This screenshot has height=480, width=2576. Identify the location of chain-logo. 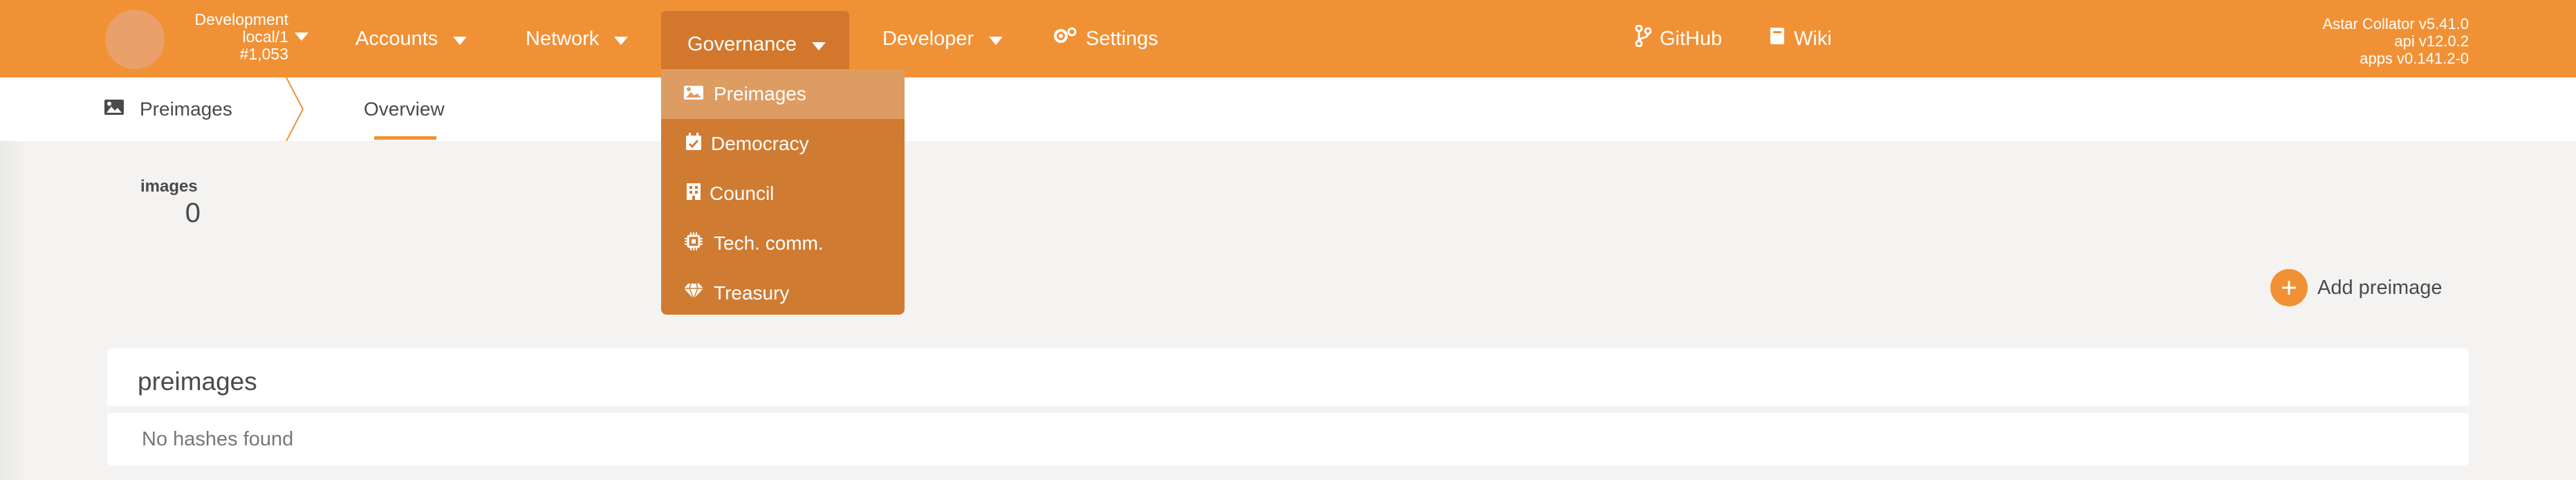
(135, 39).